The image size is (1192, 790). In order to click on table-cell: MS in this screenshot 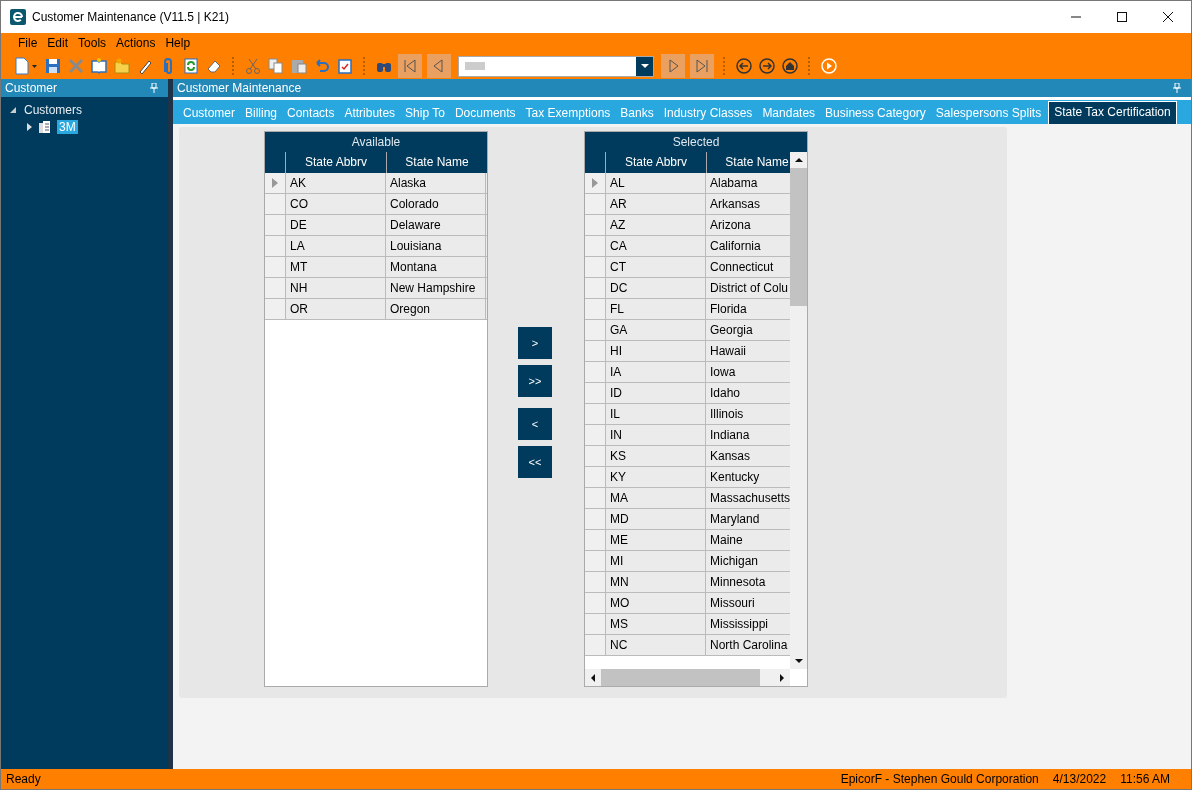, I will do `click(656, 624)`.